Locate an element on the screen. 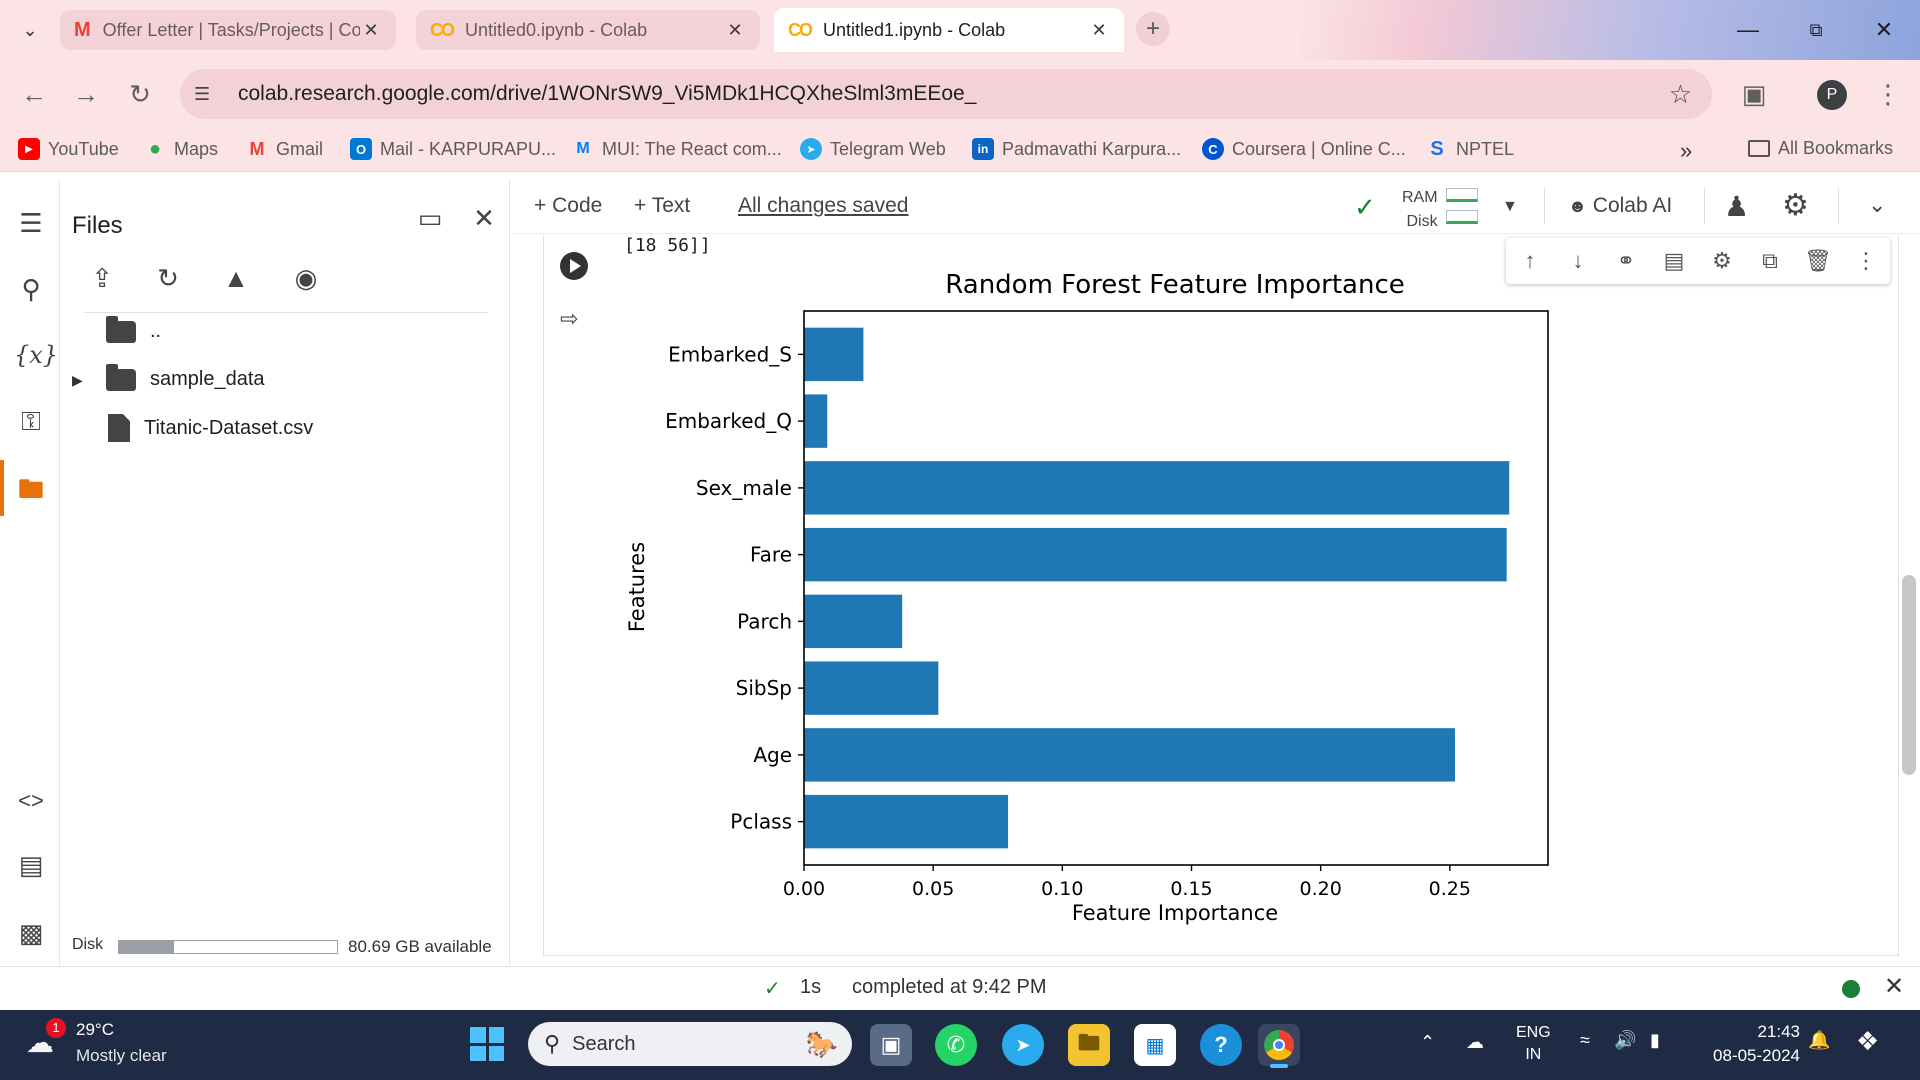 This screenshot has height=1080, width=1920. language-indicator: ENG IN is located at coordinates (1533, 1044).